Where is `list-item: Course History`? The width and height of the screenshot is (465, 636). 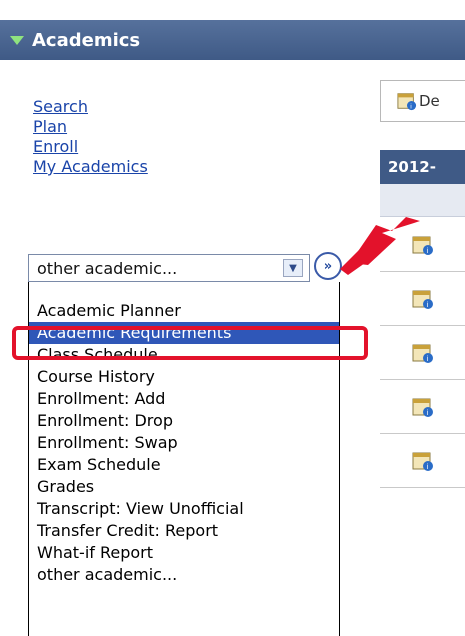
list-item: Course History is located at coordinates (184, 377).